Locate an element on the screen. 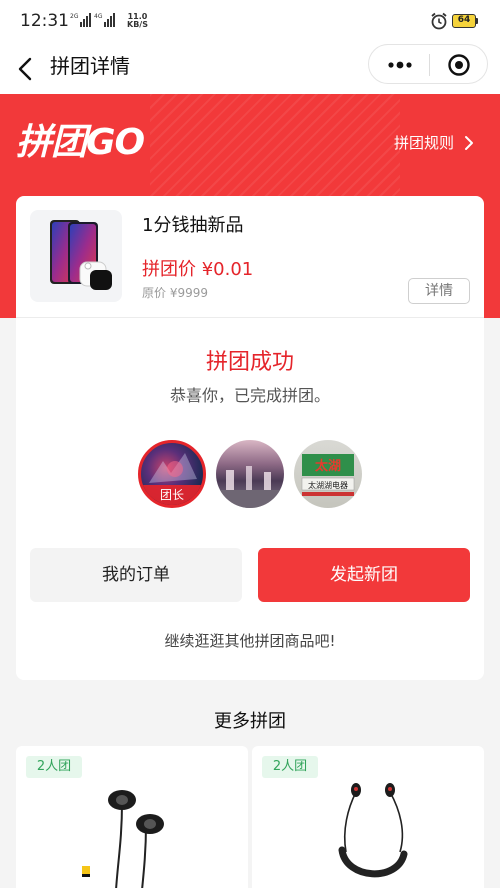 Image resolution: width=500 pixels, height=888 pixels. rules-link: 拼团规则 is located at coordinates (434, 143).